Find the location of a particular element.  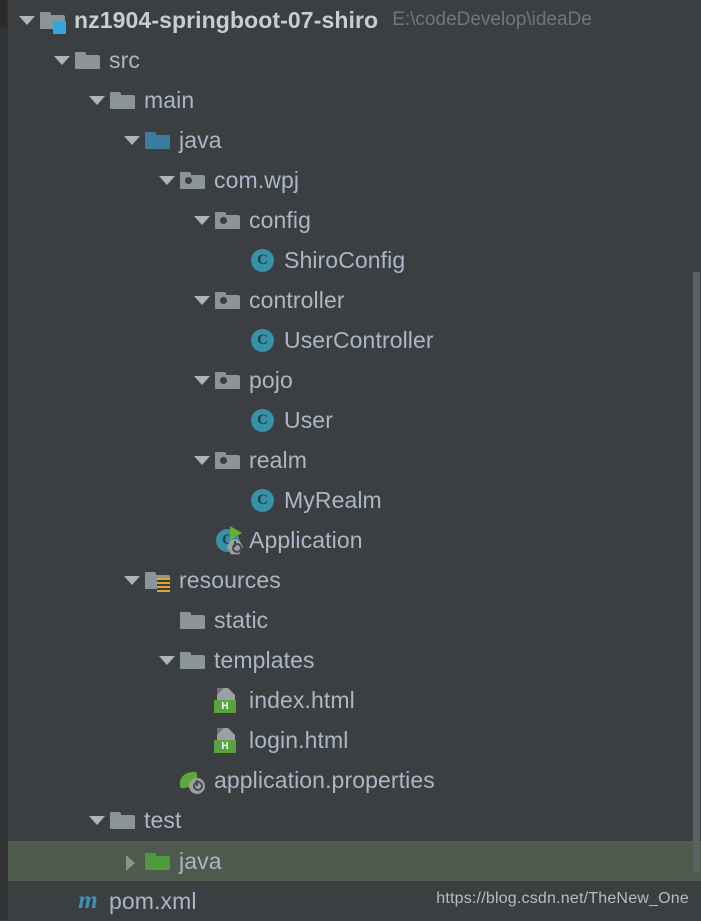

tree-row: C MyRealm is located at coordinates (354, 500).